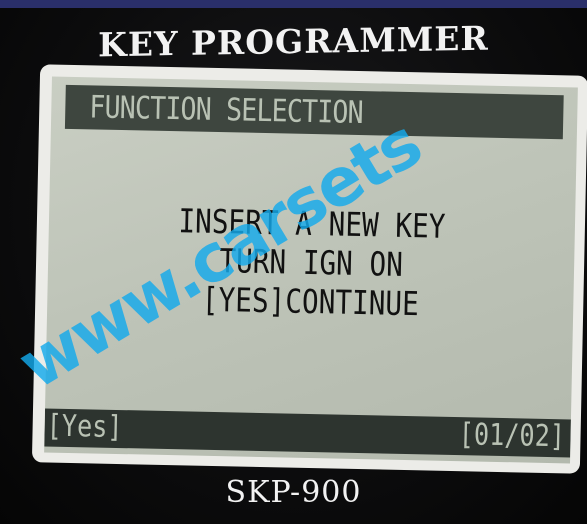 The height and width of the screenshot is (524, 587). What do you see at coordinates (84, 427) in the screenshot?
I see `yes-softkey: [Yes]` at bounding box center [84, 427].